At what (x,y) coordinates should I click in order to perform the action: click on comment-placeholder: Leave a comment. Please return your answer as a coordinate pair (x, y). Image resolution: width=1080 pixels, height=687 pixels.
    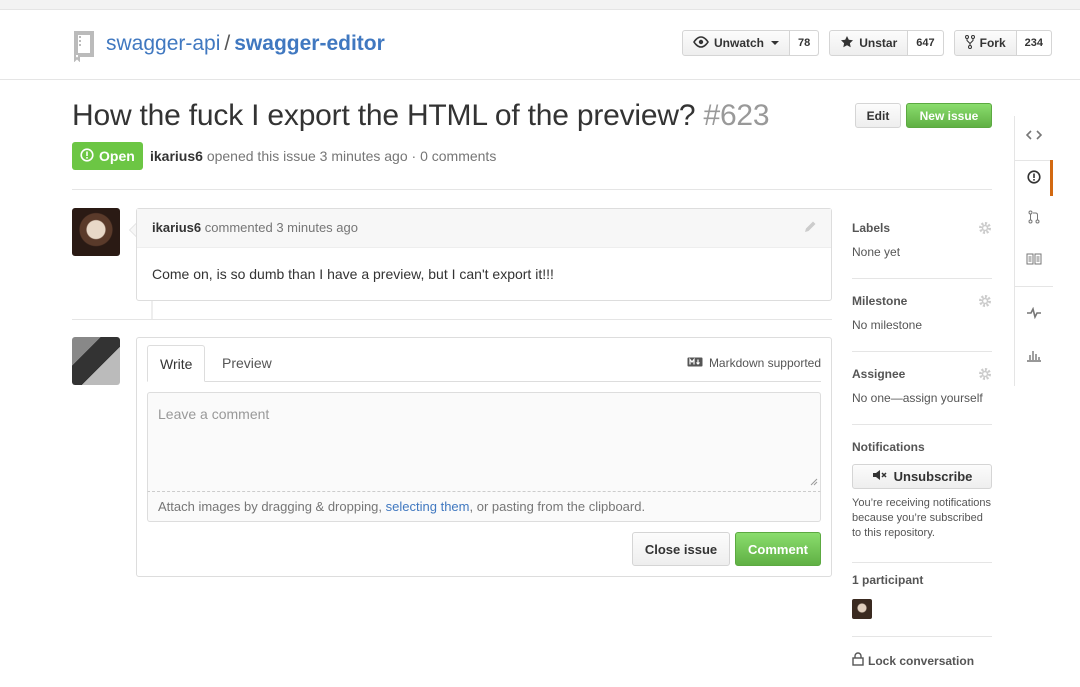
    Looking at the image, I should click on (214, 414).